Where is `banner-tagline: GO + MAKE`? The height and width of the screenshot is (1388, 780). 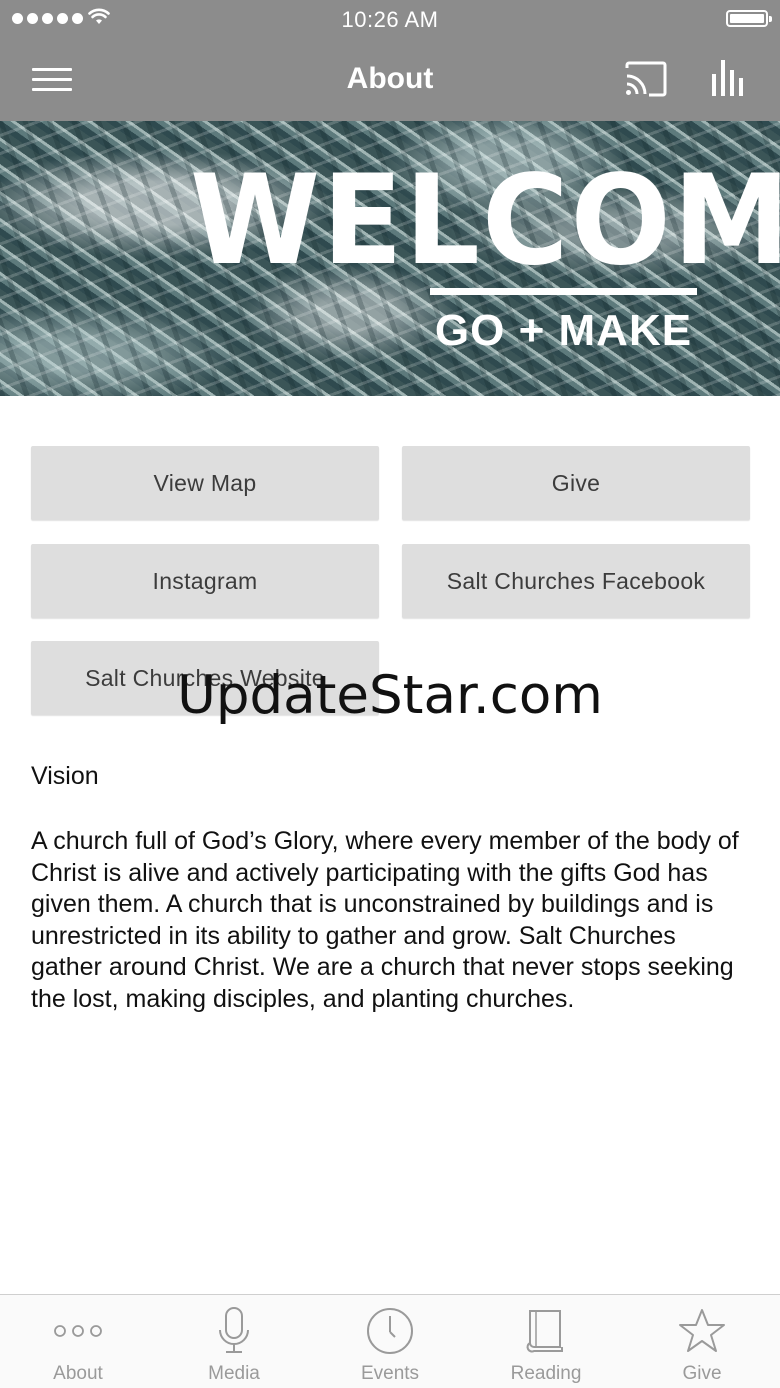
banner-tagline: GO + MAKE is located at coordinates (563, 330).